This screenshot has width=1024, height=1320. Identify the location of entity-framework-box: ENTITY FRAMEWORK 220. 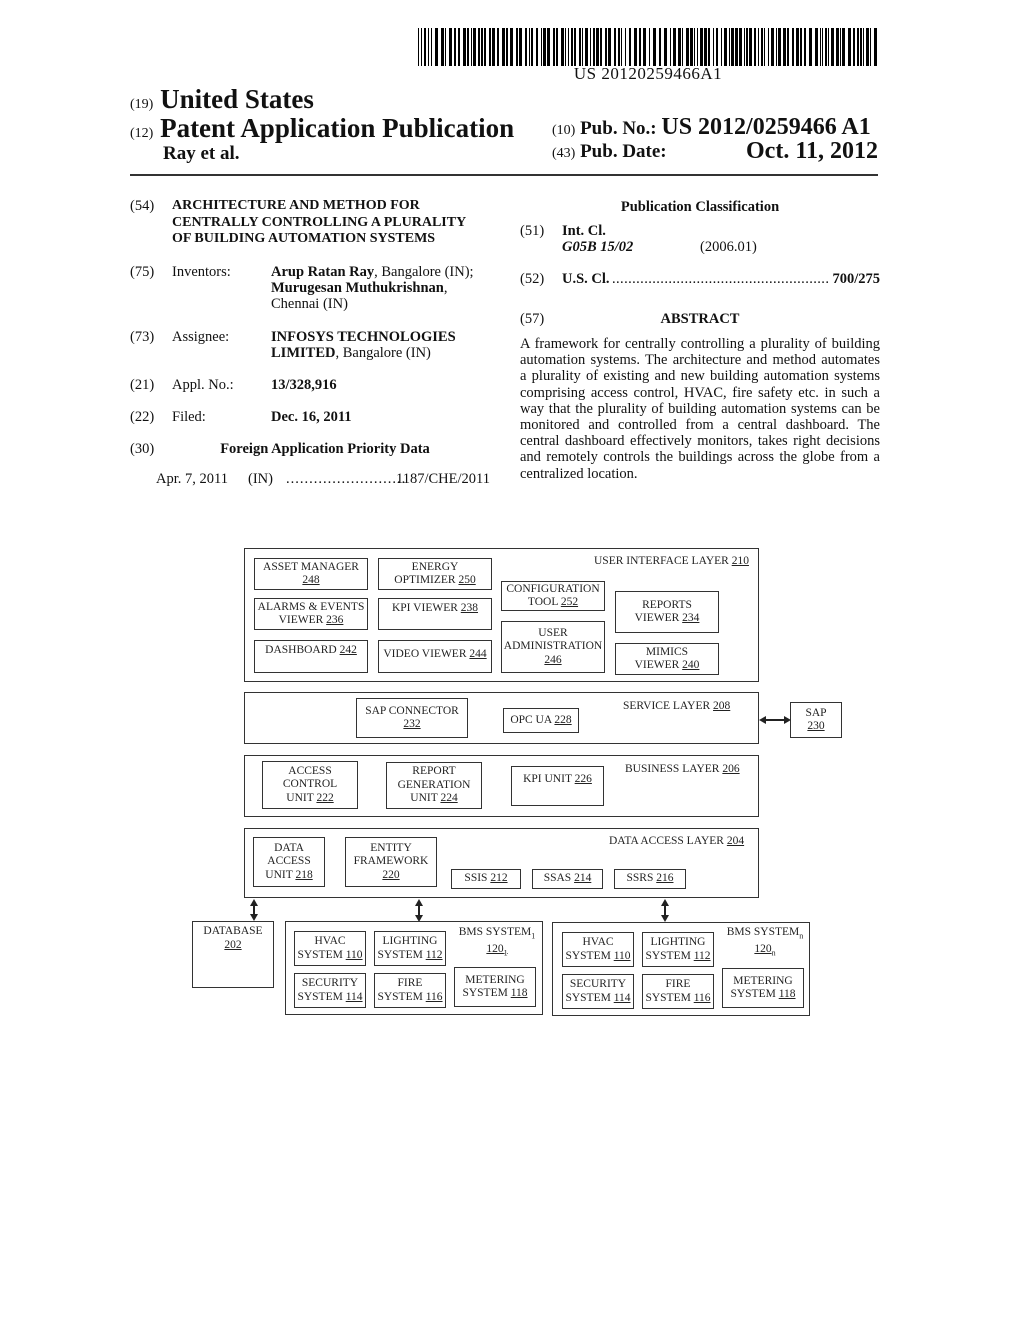
(391, 862).